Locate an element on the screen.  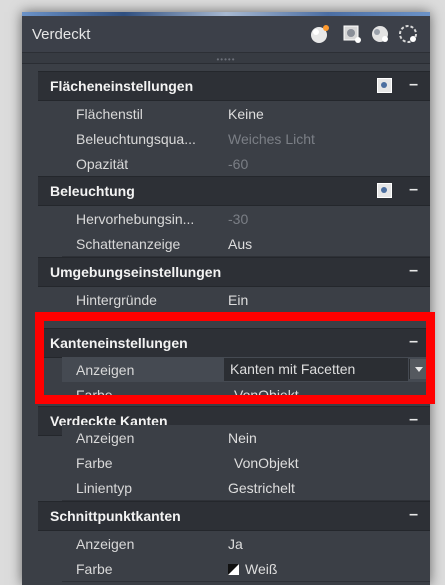
color-swatch-icon is located at coordinates (233, 569).